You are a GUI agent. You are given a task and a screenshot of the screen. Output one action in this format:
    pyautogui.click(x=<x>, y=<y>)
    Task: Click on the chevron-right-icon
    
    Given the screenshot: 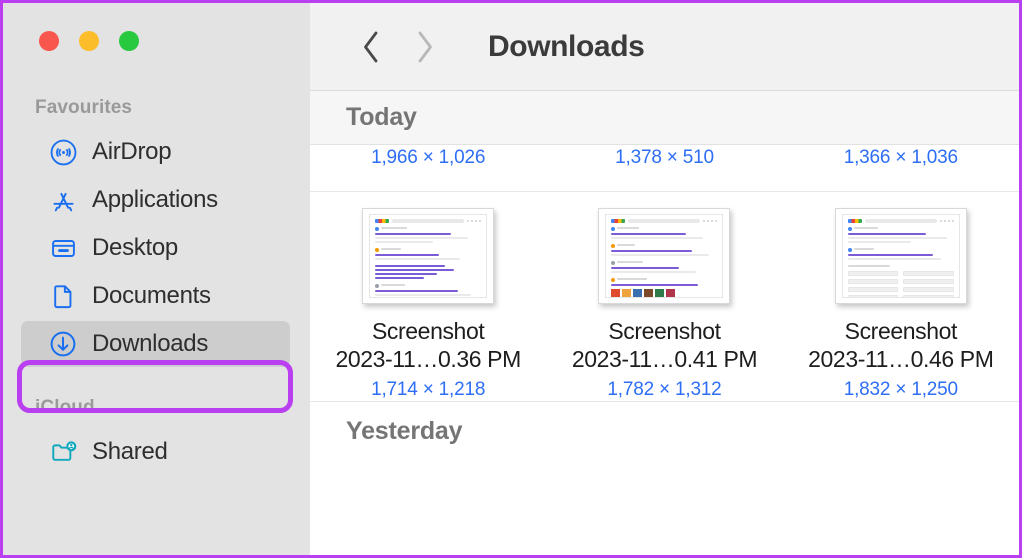 What is the action you would take?
    pyautogui.click(x=425, y=47)
    